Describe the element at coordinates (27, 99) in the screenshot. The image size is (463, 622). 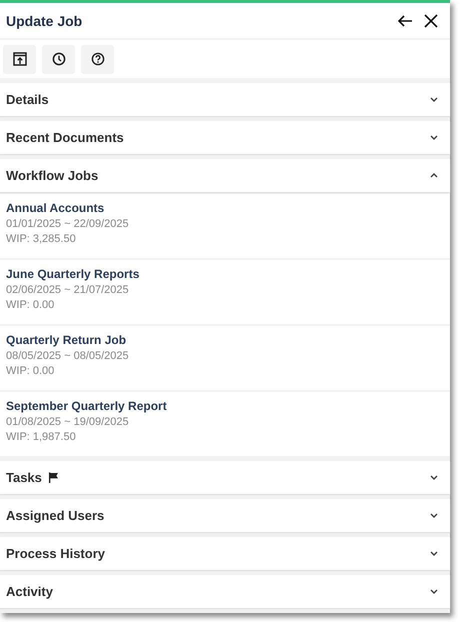
I see `section-title: Details` at that location.